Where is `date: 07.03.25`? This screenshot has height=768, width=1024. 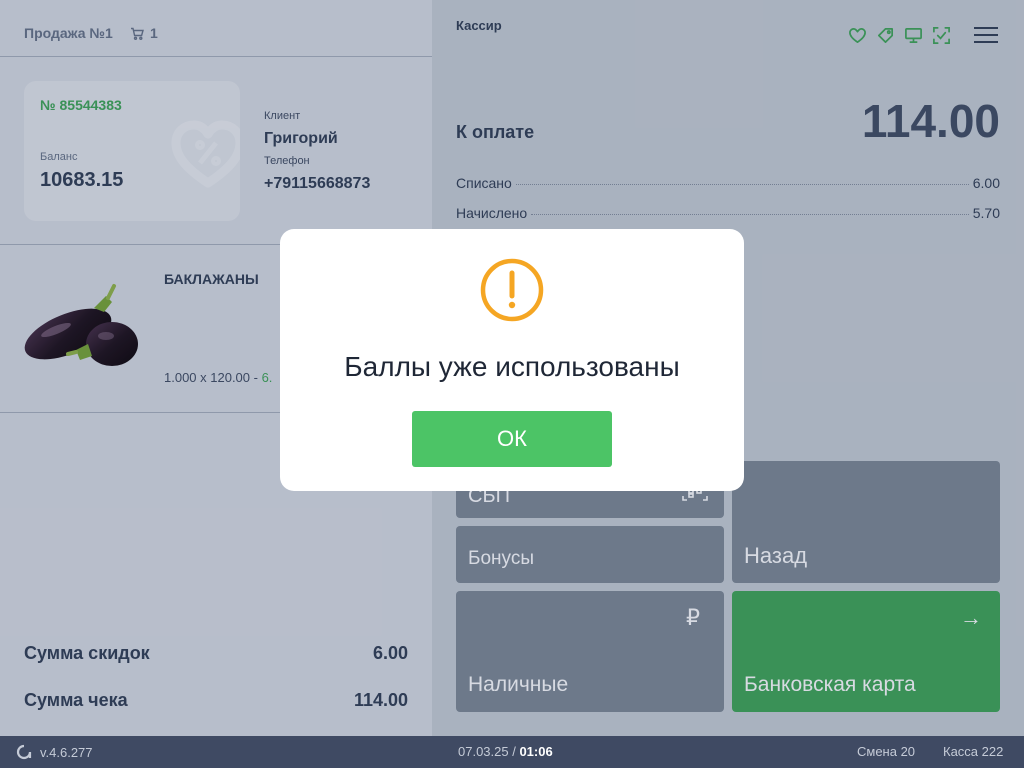 date: 07.03.25 is located at coordinates (483, 751).